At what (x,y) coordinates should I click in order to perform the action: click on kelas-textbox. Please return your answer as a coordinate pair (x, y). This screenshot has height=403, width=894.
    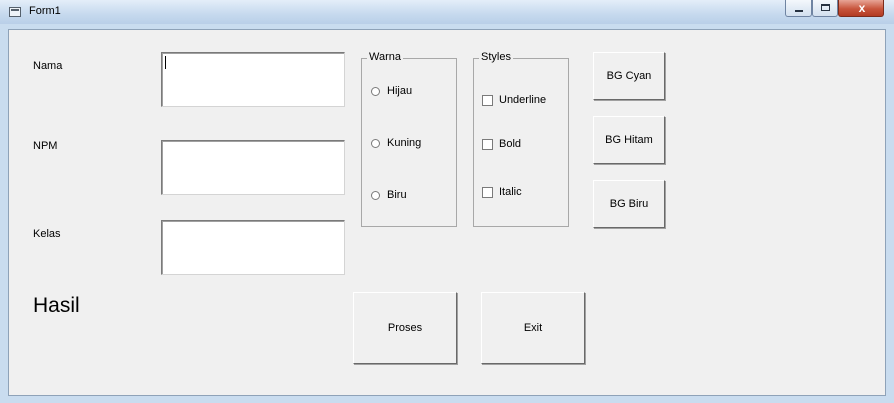
    Looking at the image, I should click on (253, 247).